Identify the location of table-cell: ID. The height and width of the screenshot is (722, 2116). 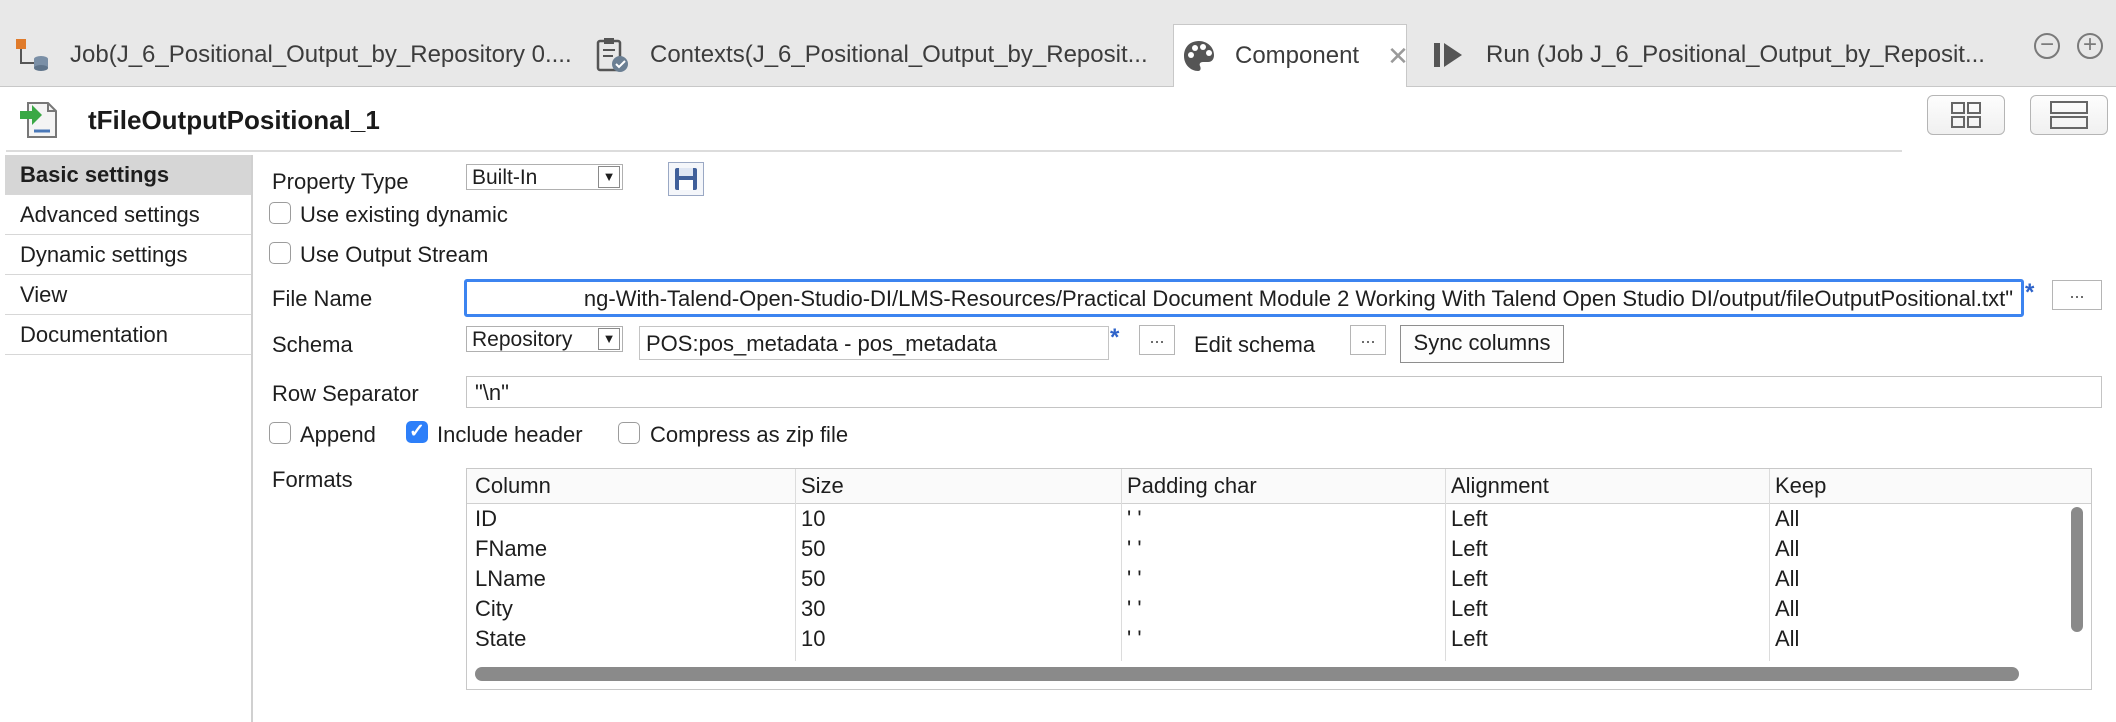
(486, 519).